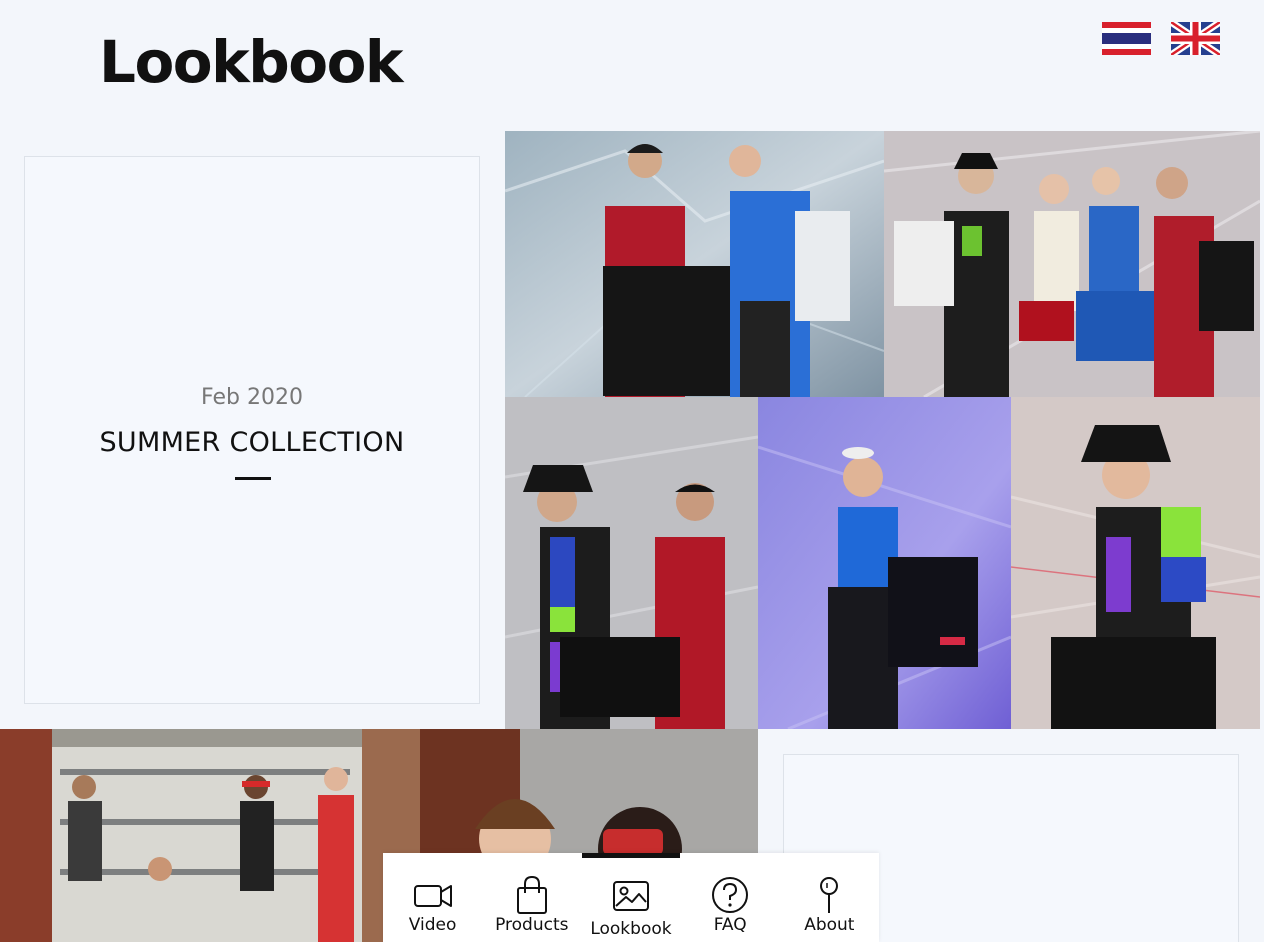  I want to click on uk-flag-icon, so click(1195, 38).